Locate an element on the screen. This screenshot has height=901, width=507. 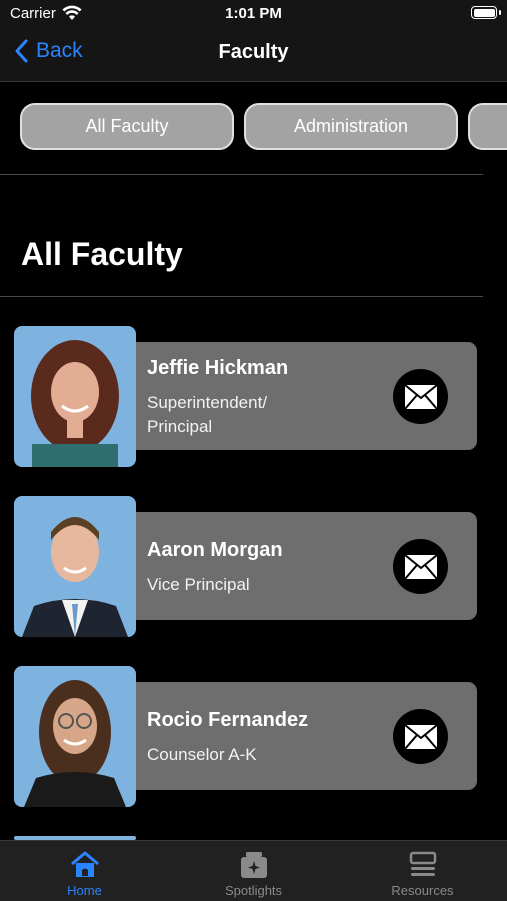
faculty-name: Jeffie Hickman is located at coordinates (218, 368).